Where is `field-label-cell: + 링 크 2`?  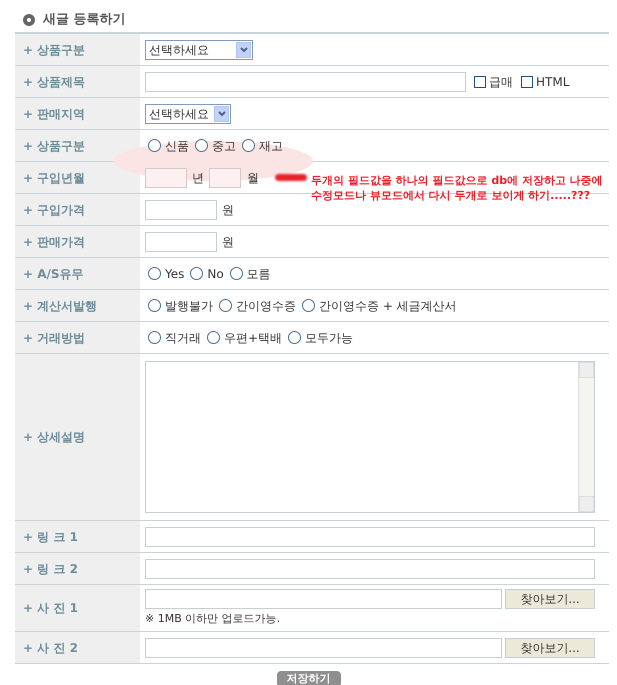 field-label-cell: + 링 크 2 is located at coordinates (77, 568).